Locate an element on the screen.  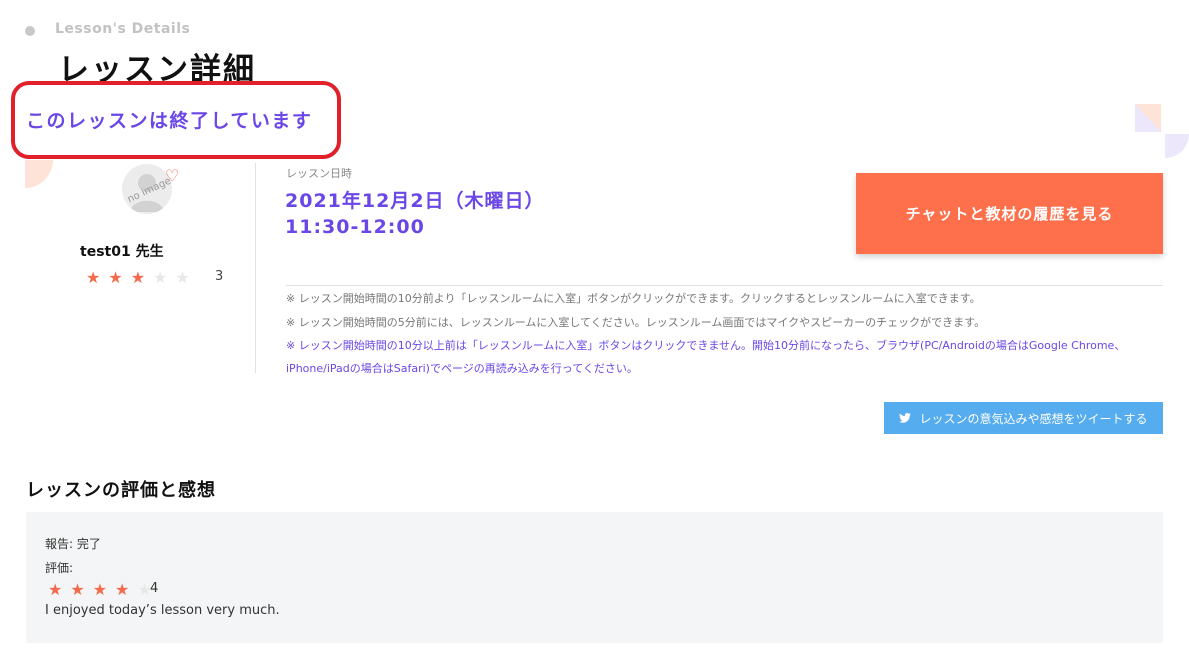
section-divider is located at coordinates (724, 285).